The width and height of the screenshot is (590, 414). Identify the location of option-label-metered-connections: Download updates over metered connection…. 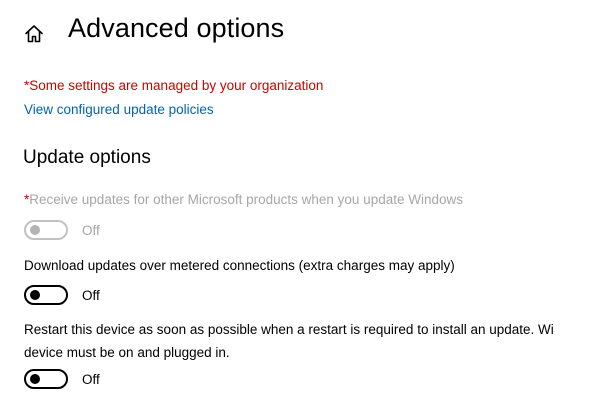
(239, 265).